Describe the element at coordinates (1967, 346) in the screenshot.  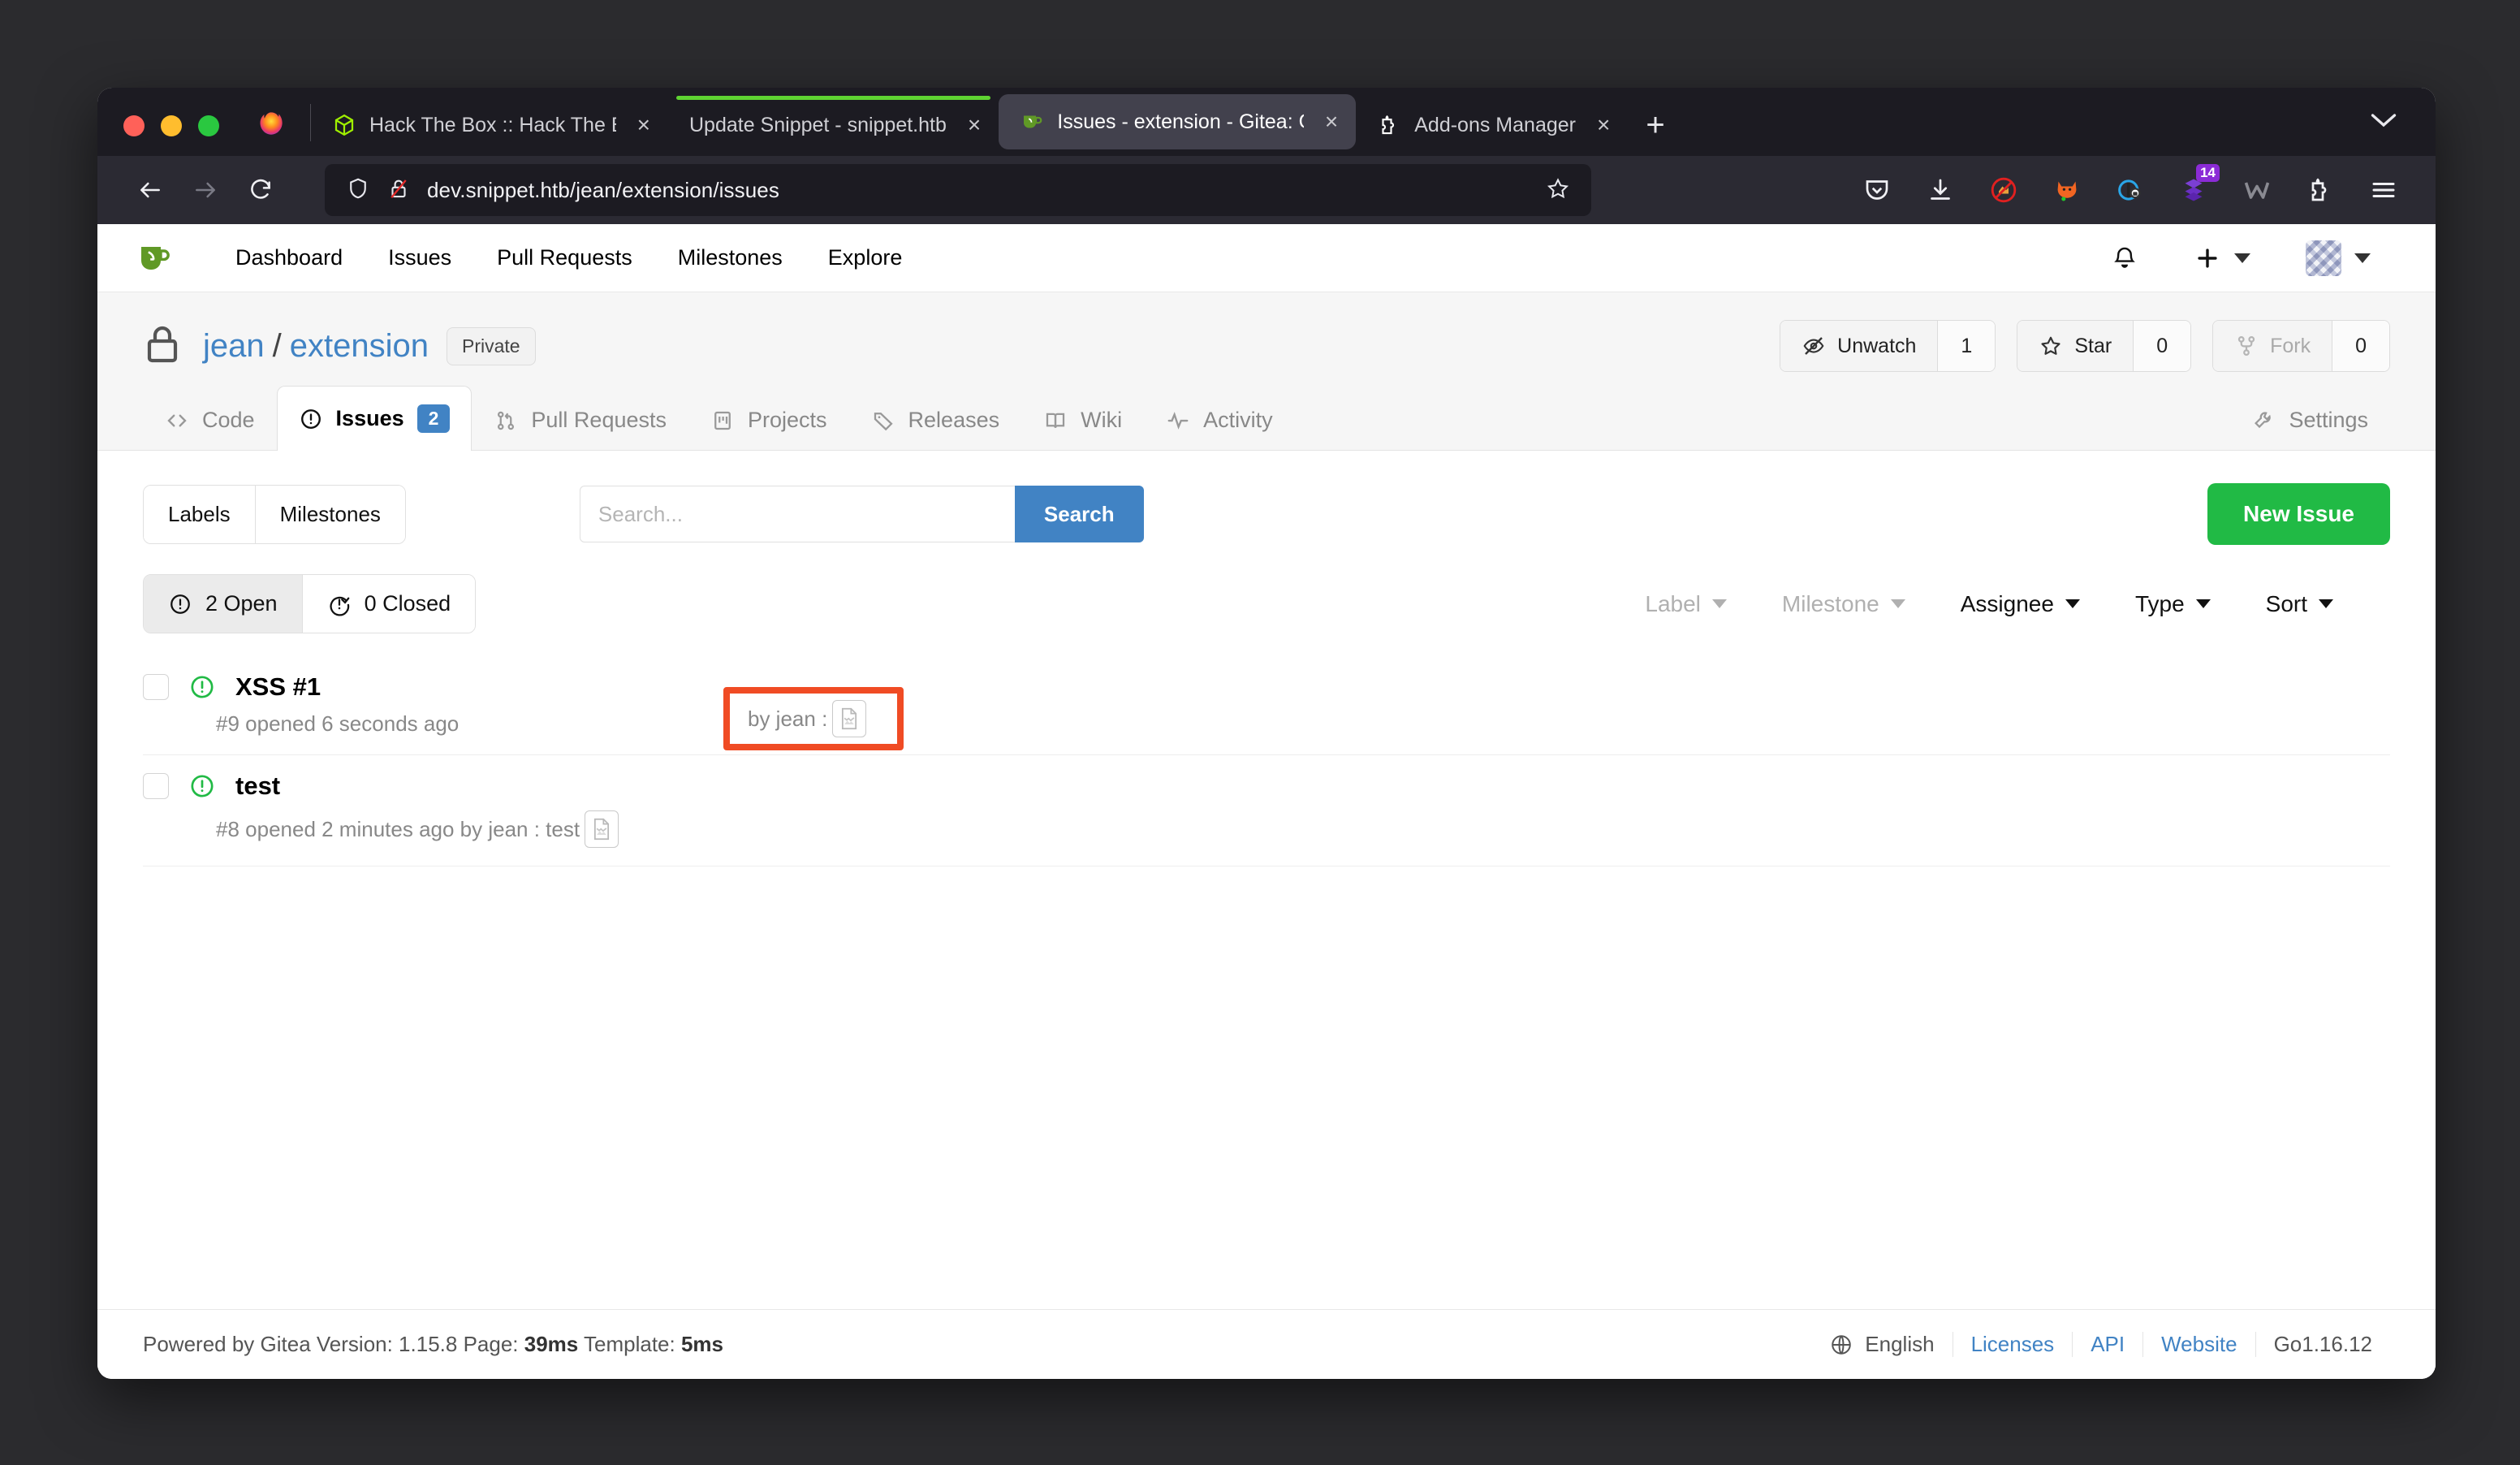
I see `watch-count: 1` at that location.